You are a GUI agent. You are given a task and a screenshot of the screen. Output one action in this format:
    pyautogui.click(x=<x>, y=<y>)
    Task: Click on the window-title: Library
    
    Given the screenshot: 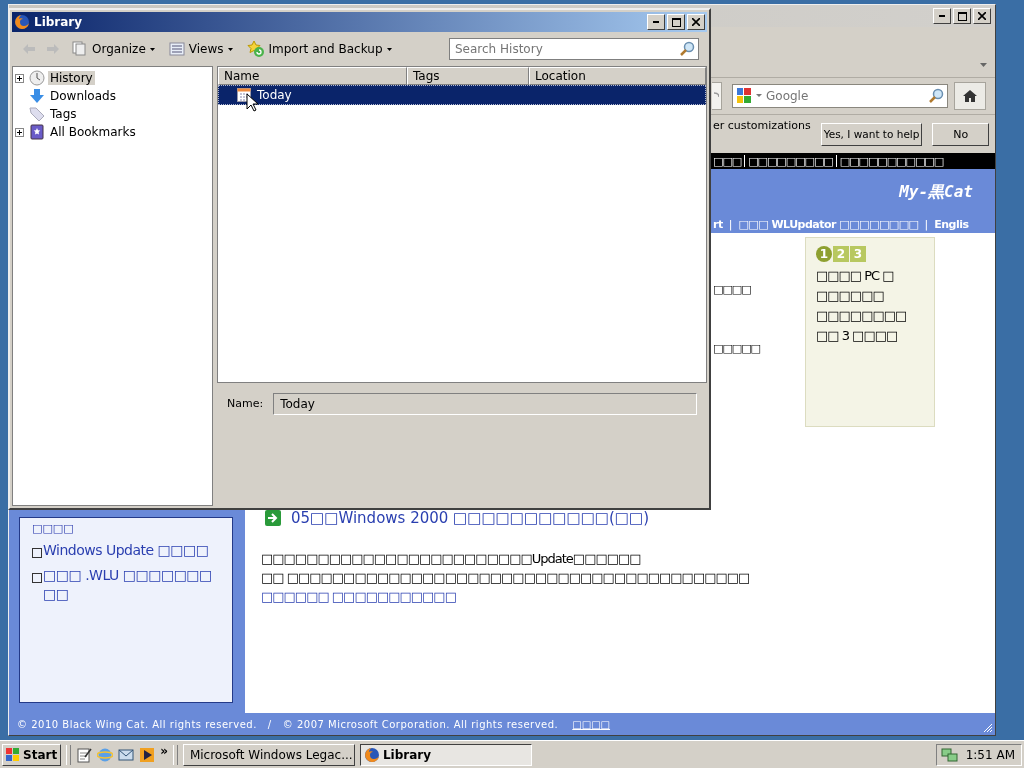 What is the action you would take?
    pyautogui.click(x=58, y=22)
    